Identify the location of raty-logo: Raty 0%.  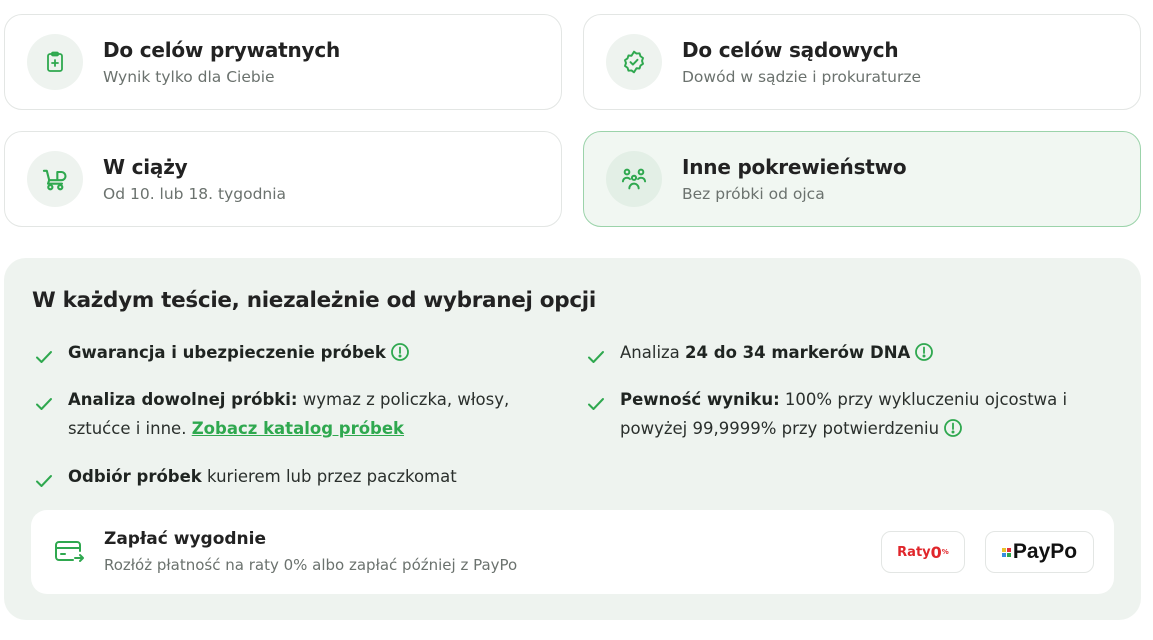
(923, 552).